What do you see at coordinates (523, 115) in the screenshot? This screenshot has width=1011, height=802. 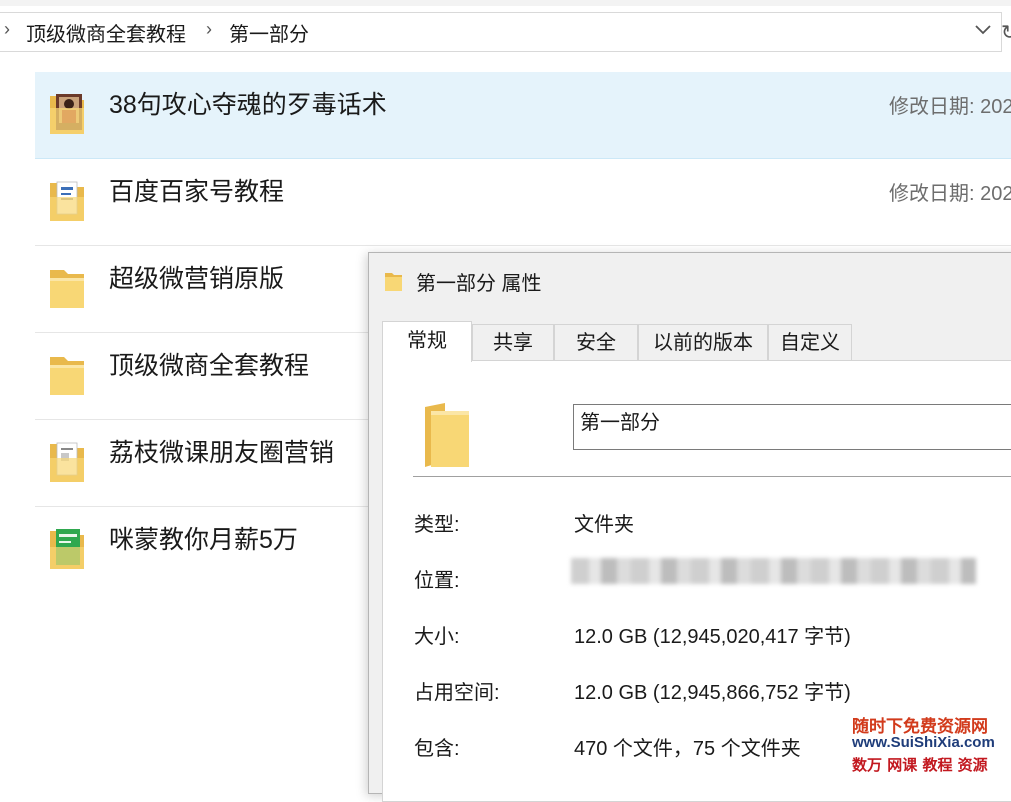 I see `file-row-38-phrases: 38句攻心夺魂的歹毒话术 修改日期: 202` at bounding box center [523, 115].